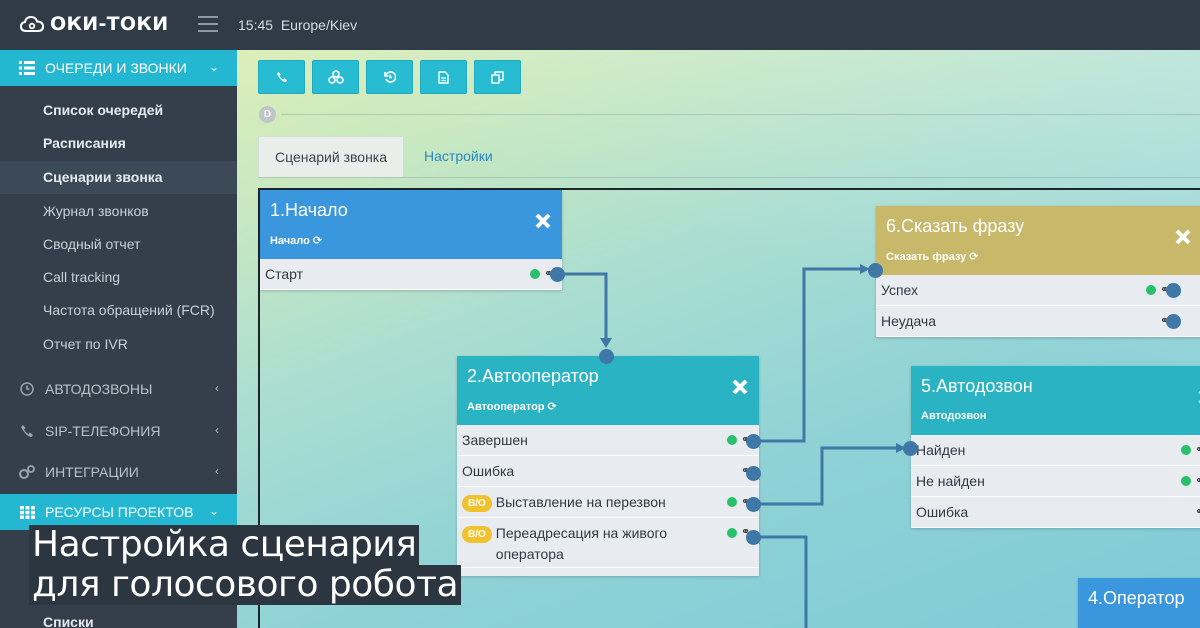 Image resolution: width=1200 pixels, height=628 pixels. I want to click on network-button, so click(335, 77).